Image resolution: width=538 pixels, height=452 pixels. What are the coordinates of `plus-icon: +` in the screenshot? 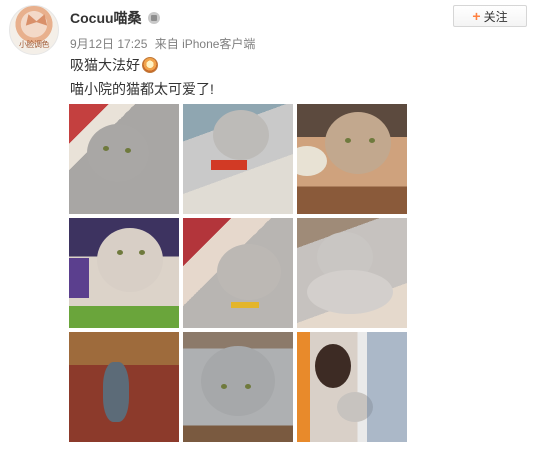 It's located at (476, 16).